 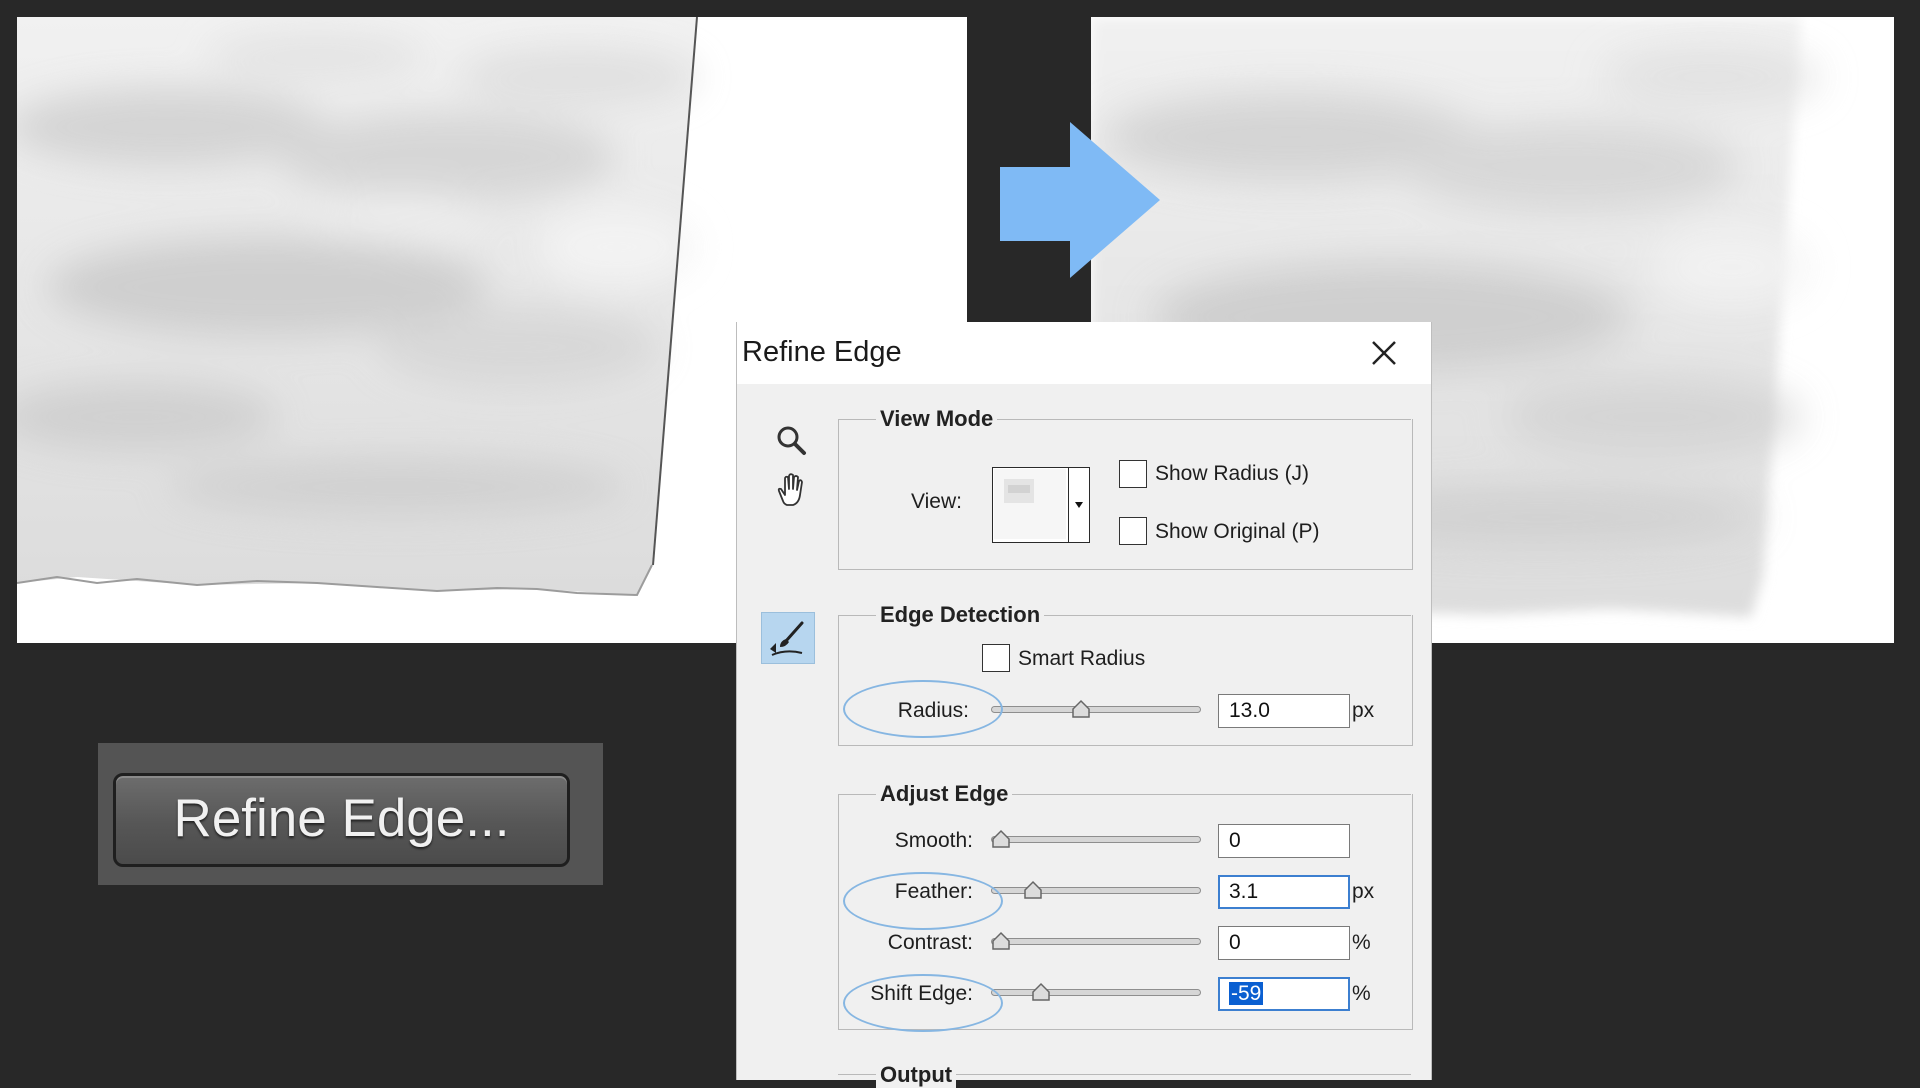 I want to click on radius-unit: px, so click(x=1363, y=710).